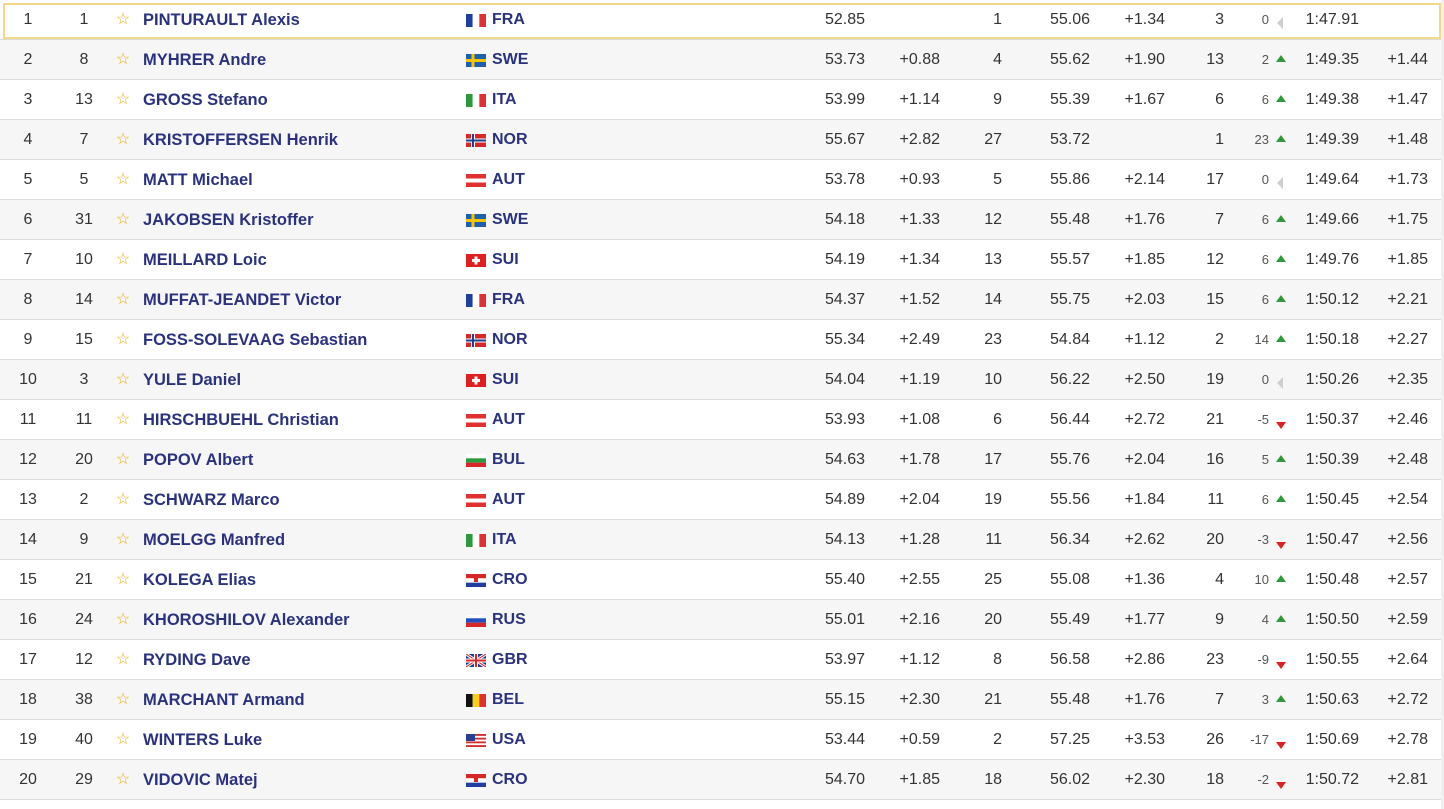  I want to click on run2-diff: +2.14, so click(1144, 179).